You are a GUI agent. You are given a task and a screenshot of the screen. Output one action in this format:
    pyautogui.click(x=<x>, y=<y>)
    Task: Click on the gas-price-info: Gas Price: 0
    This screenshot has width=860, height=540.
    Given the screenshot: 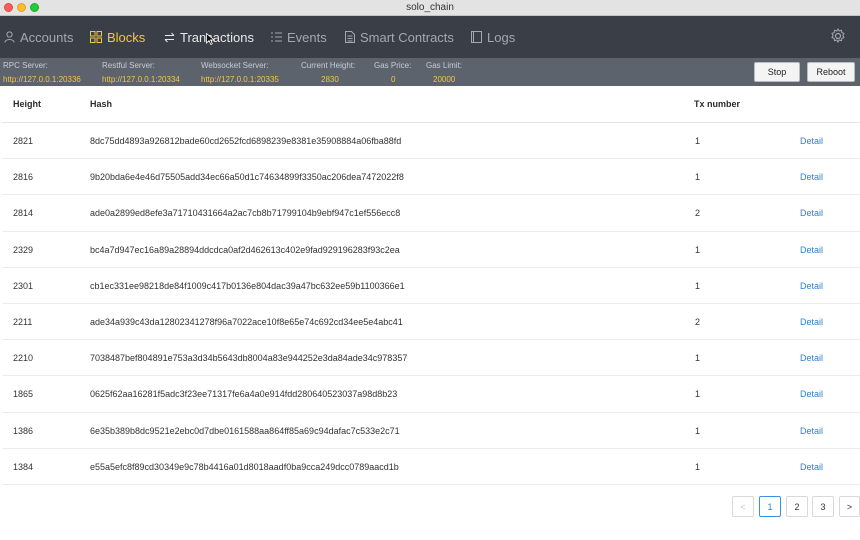 What is the action you would take?
    pyautogui.click(x=392, y=72)
    